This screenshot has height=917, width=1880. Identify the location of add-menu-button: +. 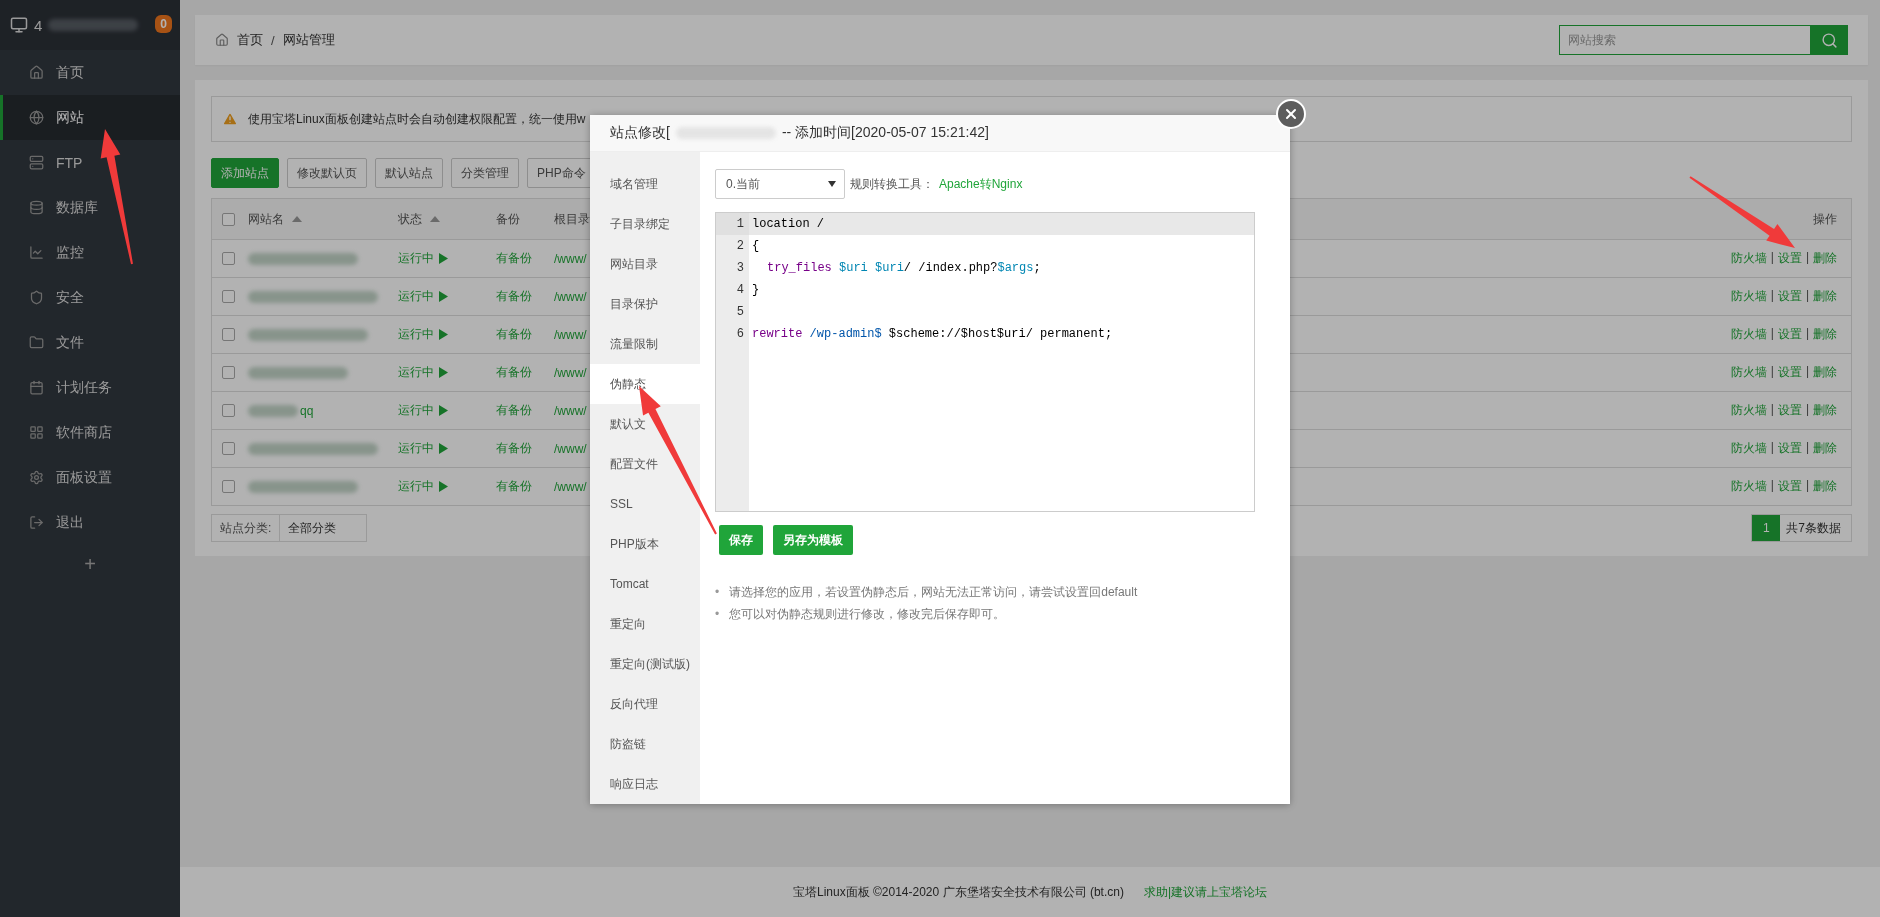
(90, 560).